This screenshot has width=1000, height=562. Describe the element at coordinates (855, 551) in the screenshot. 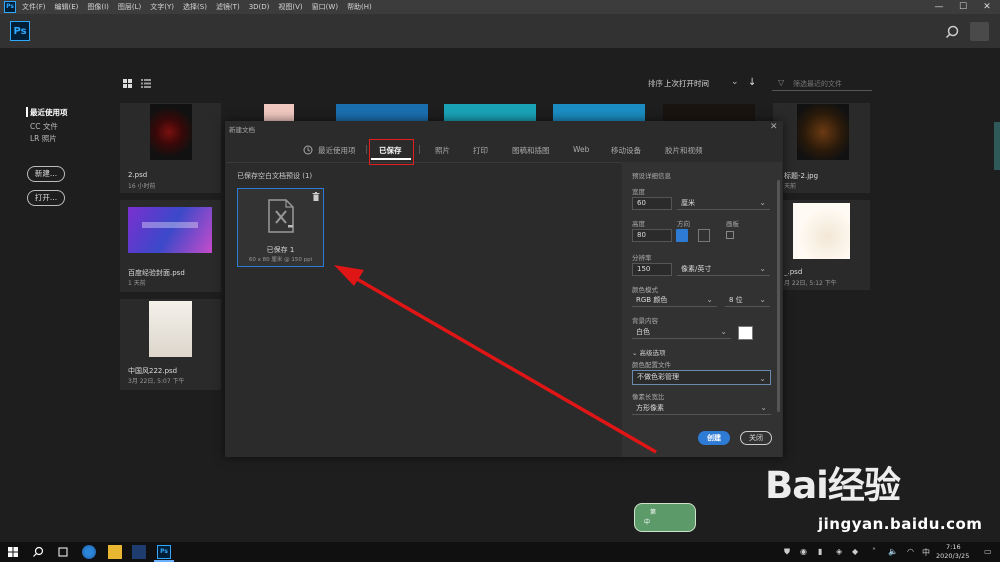

I see `app-tray-icon: ◆` at that location.